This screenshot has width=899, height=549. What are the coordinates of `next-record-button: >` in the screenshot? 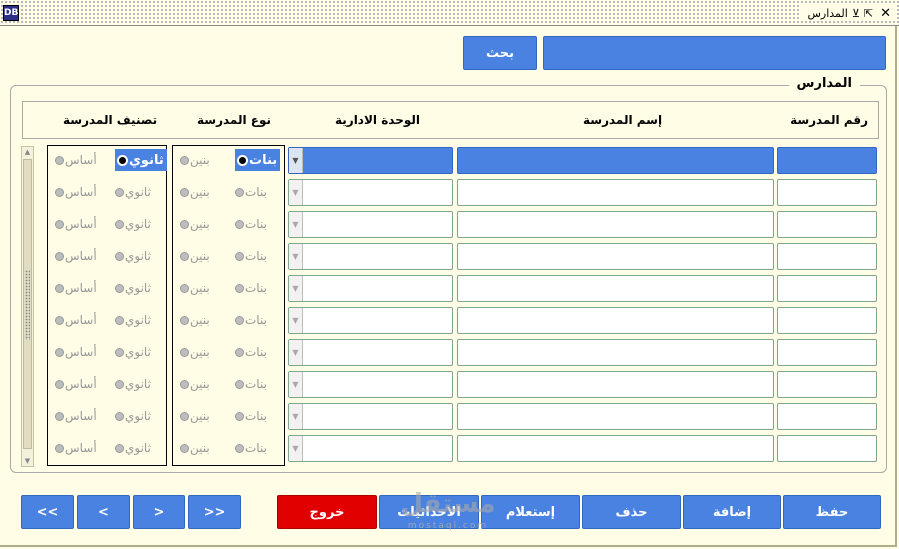 It's located at (159, 512).